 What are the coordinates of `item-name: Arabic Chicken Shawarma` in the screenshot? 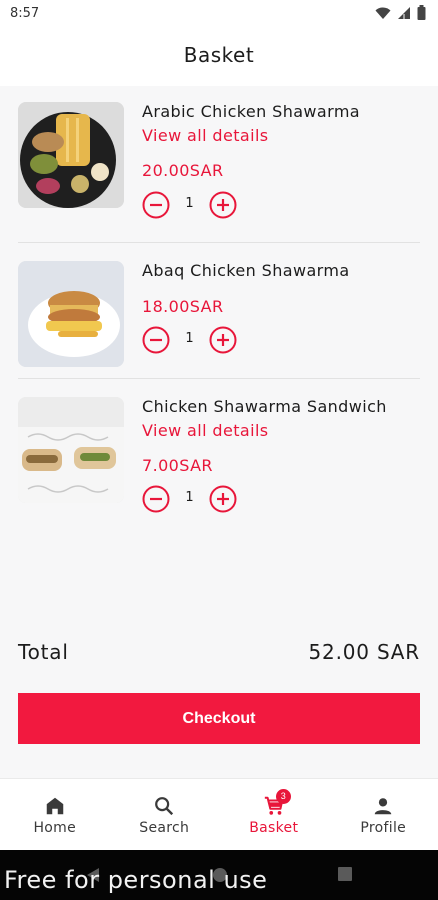 It's located at (251, 111).